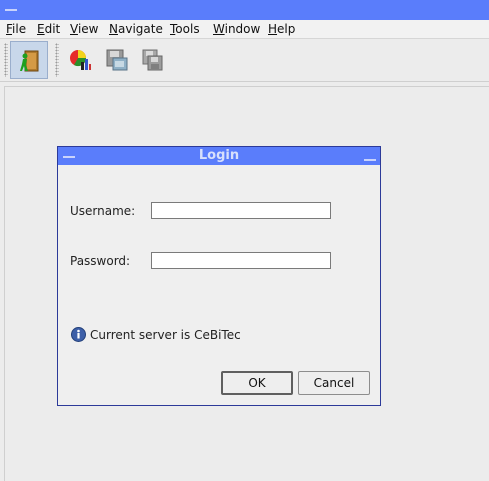 The width and height of the screenshot is (489, 481). Describe the element at coordinates (136, 29) in the screenshot. I see `menu-navigate: Navigate` at that location.